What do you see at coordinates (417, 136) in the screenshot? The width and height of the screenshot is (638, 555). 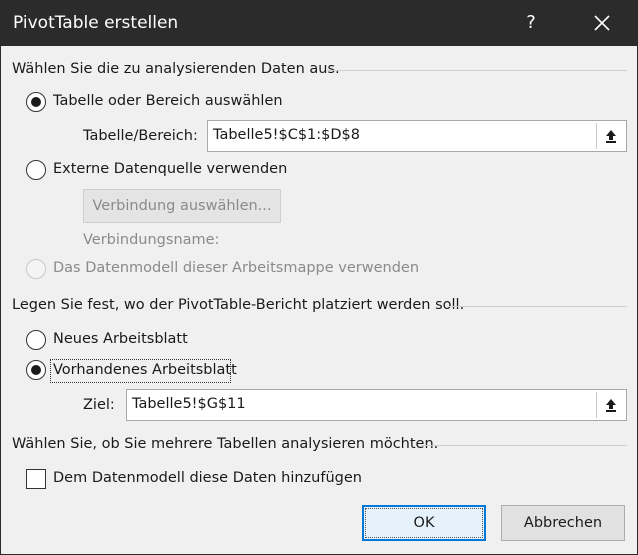 I see `range-input: Tabelle5!$C$1:$D$8` at bounding box center [417, 136].